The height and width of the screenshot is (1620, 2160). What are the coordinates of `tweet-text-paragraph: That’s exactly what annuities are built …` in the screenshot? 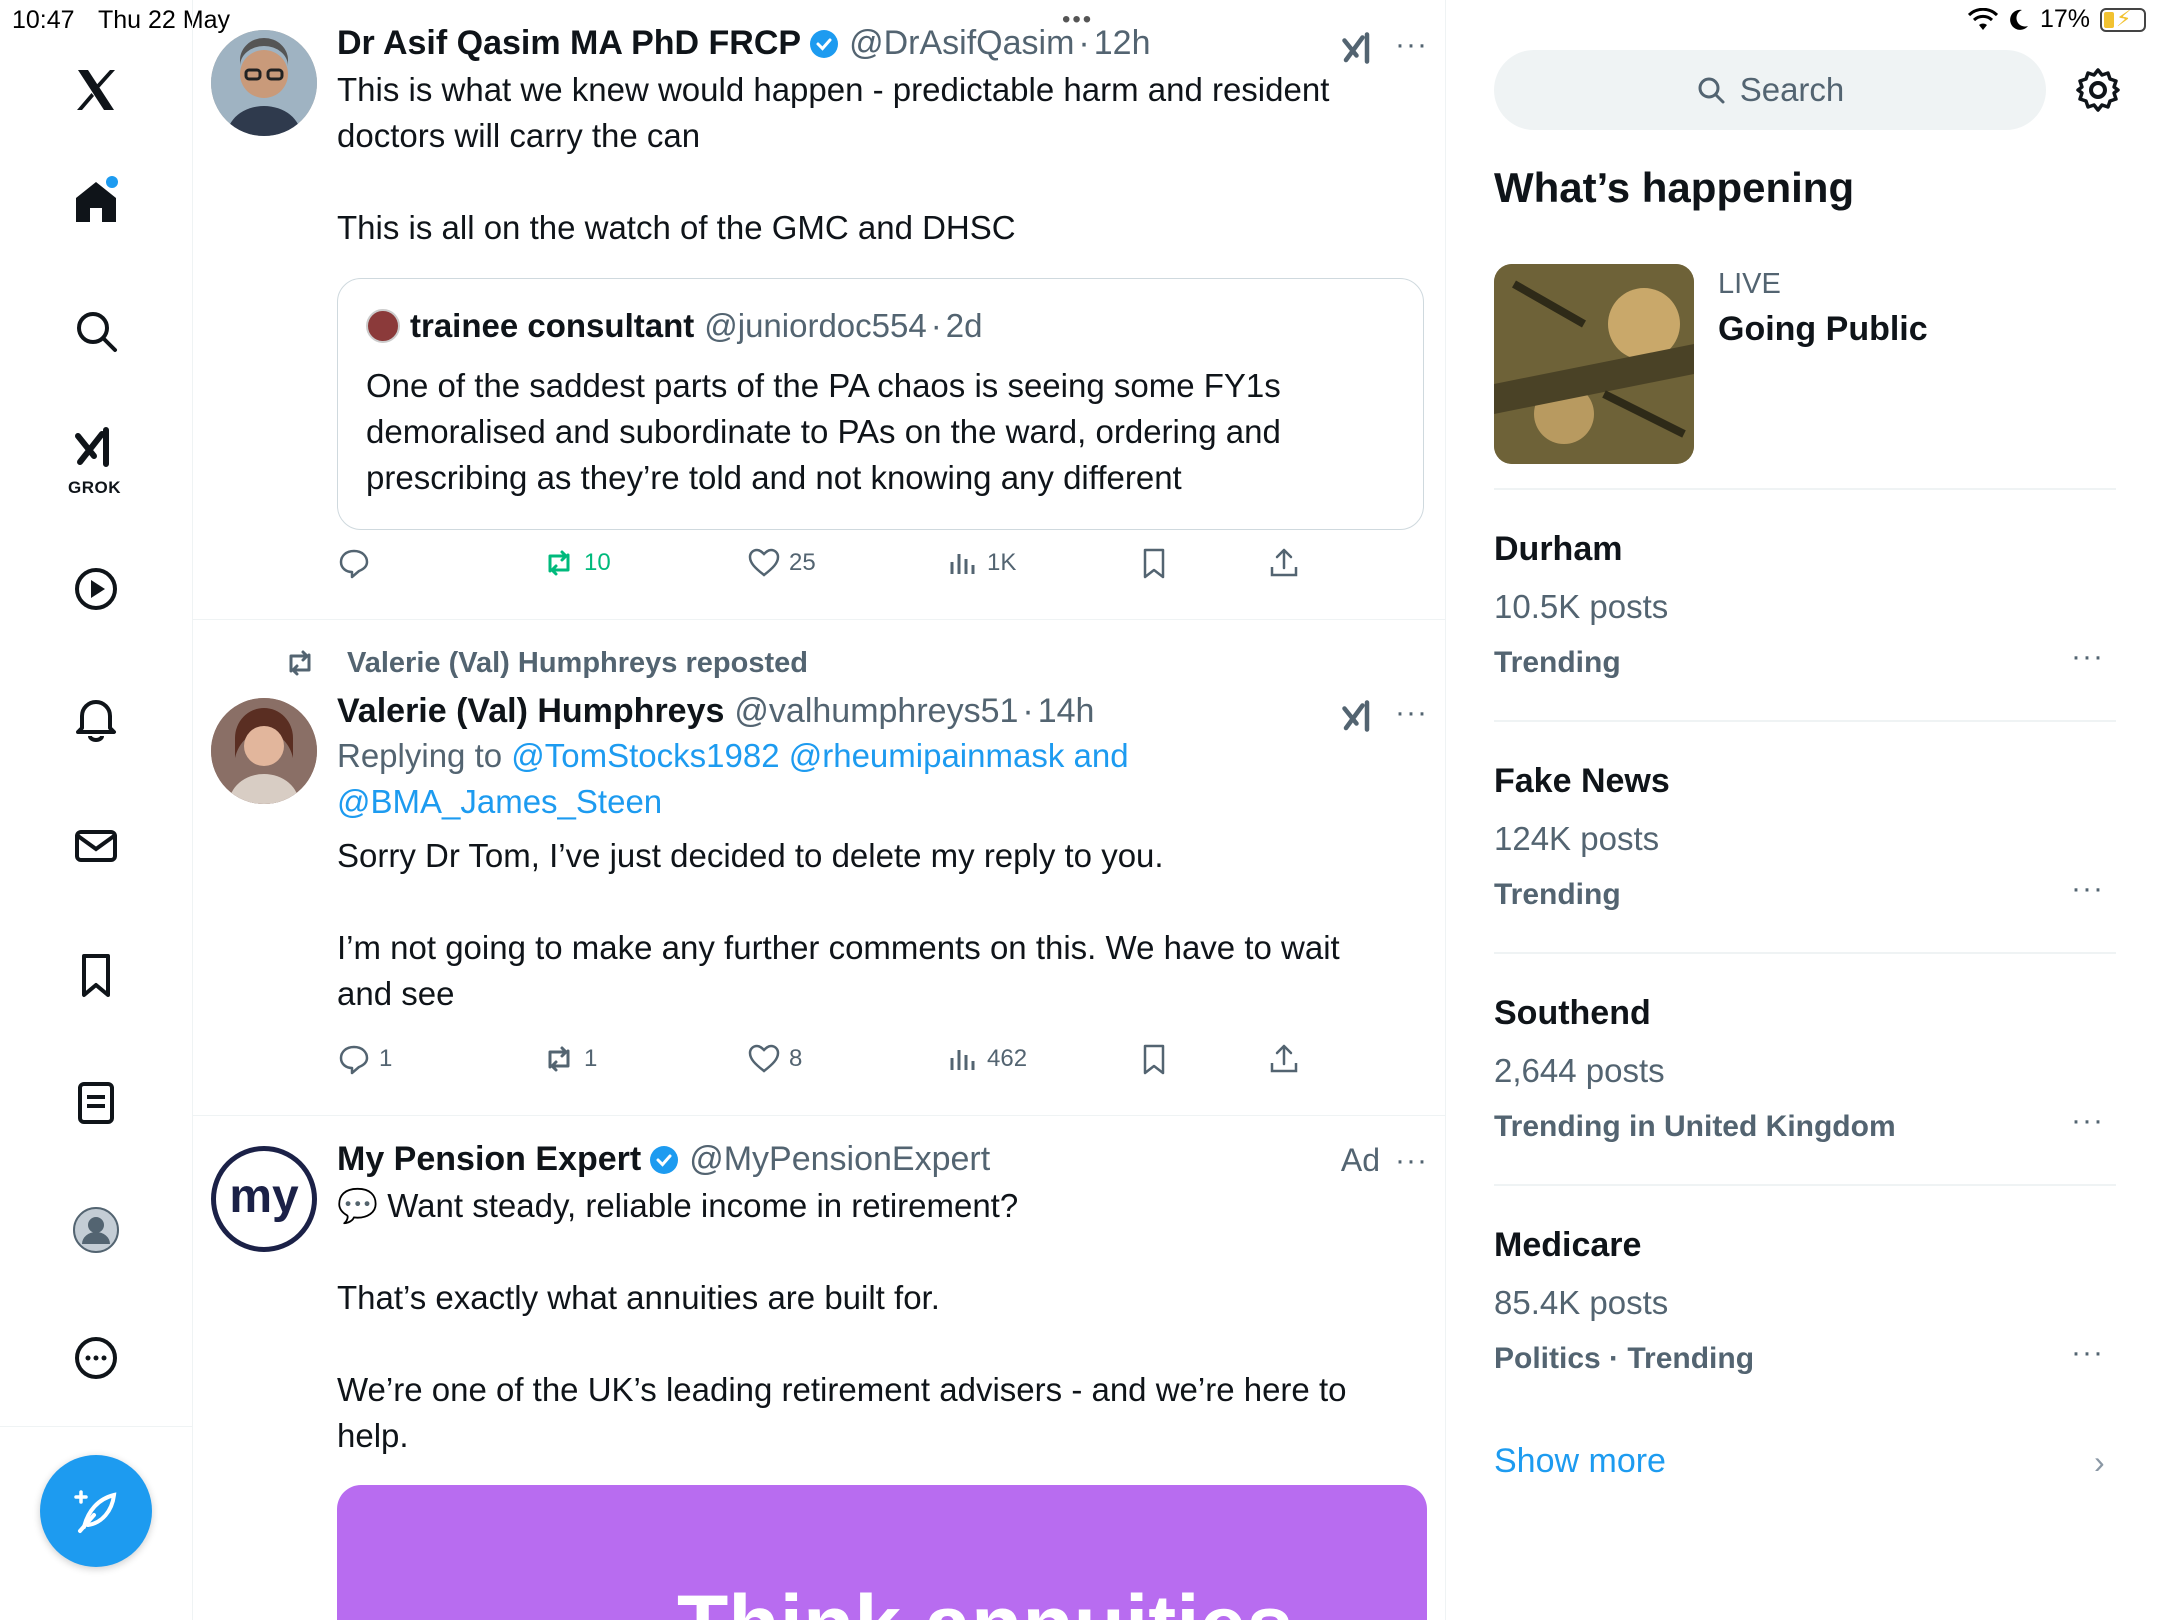 It's located at (638, 1297).